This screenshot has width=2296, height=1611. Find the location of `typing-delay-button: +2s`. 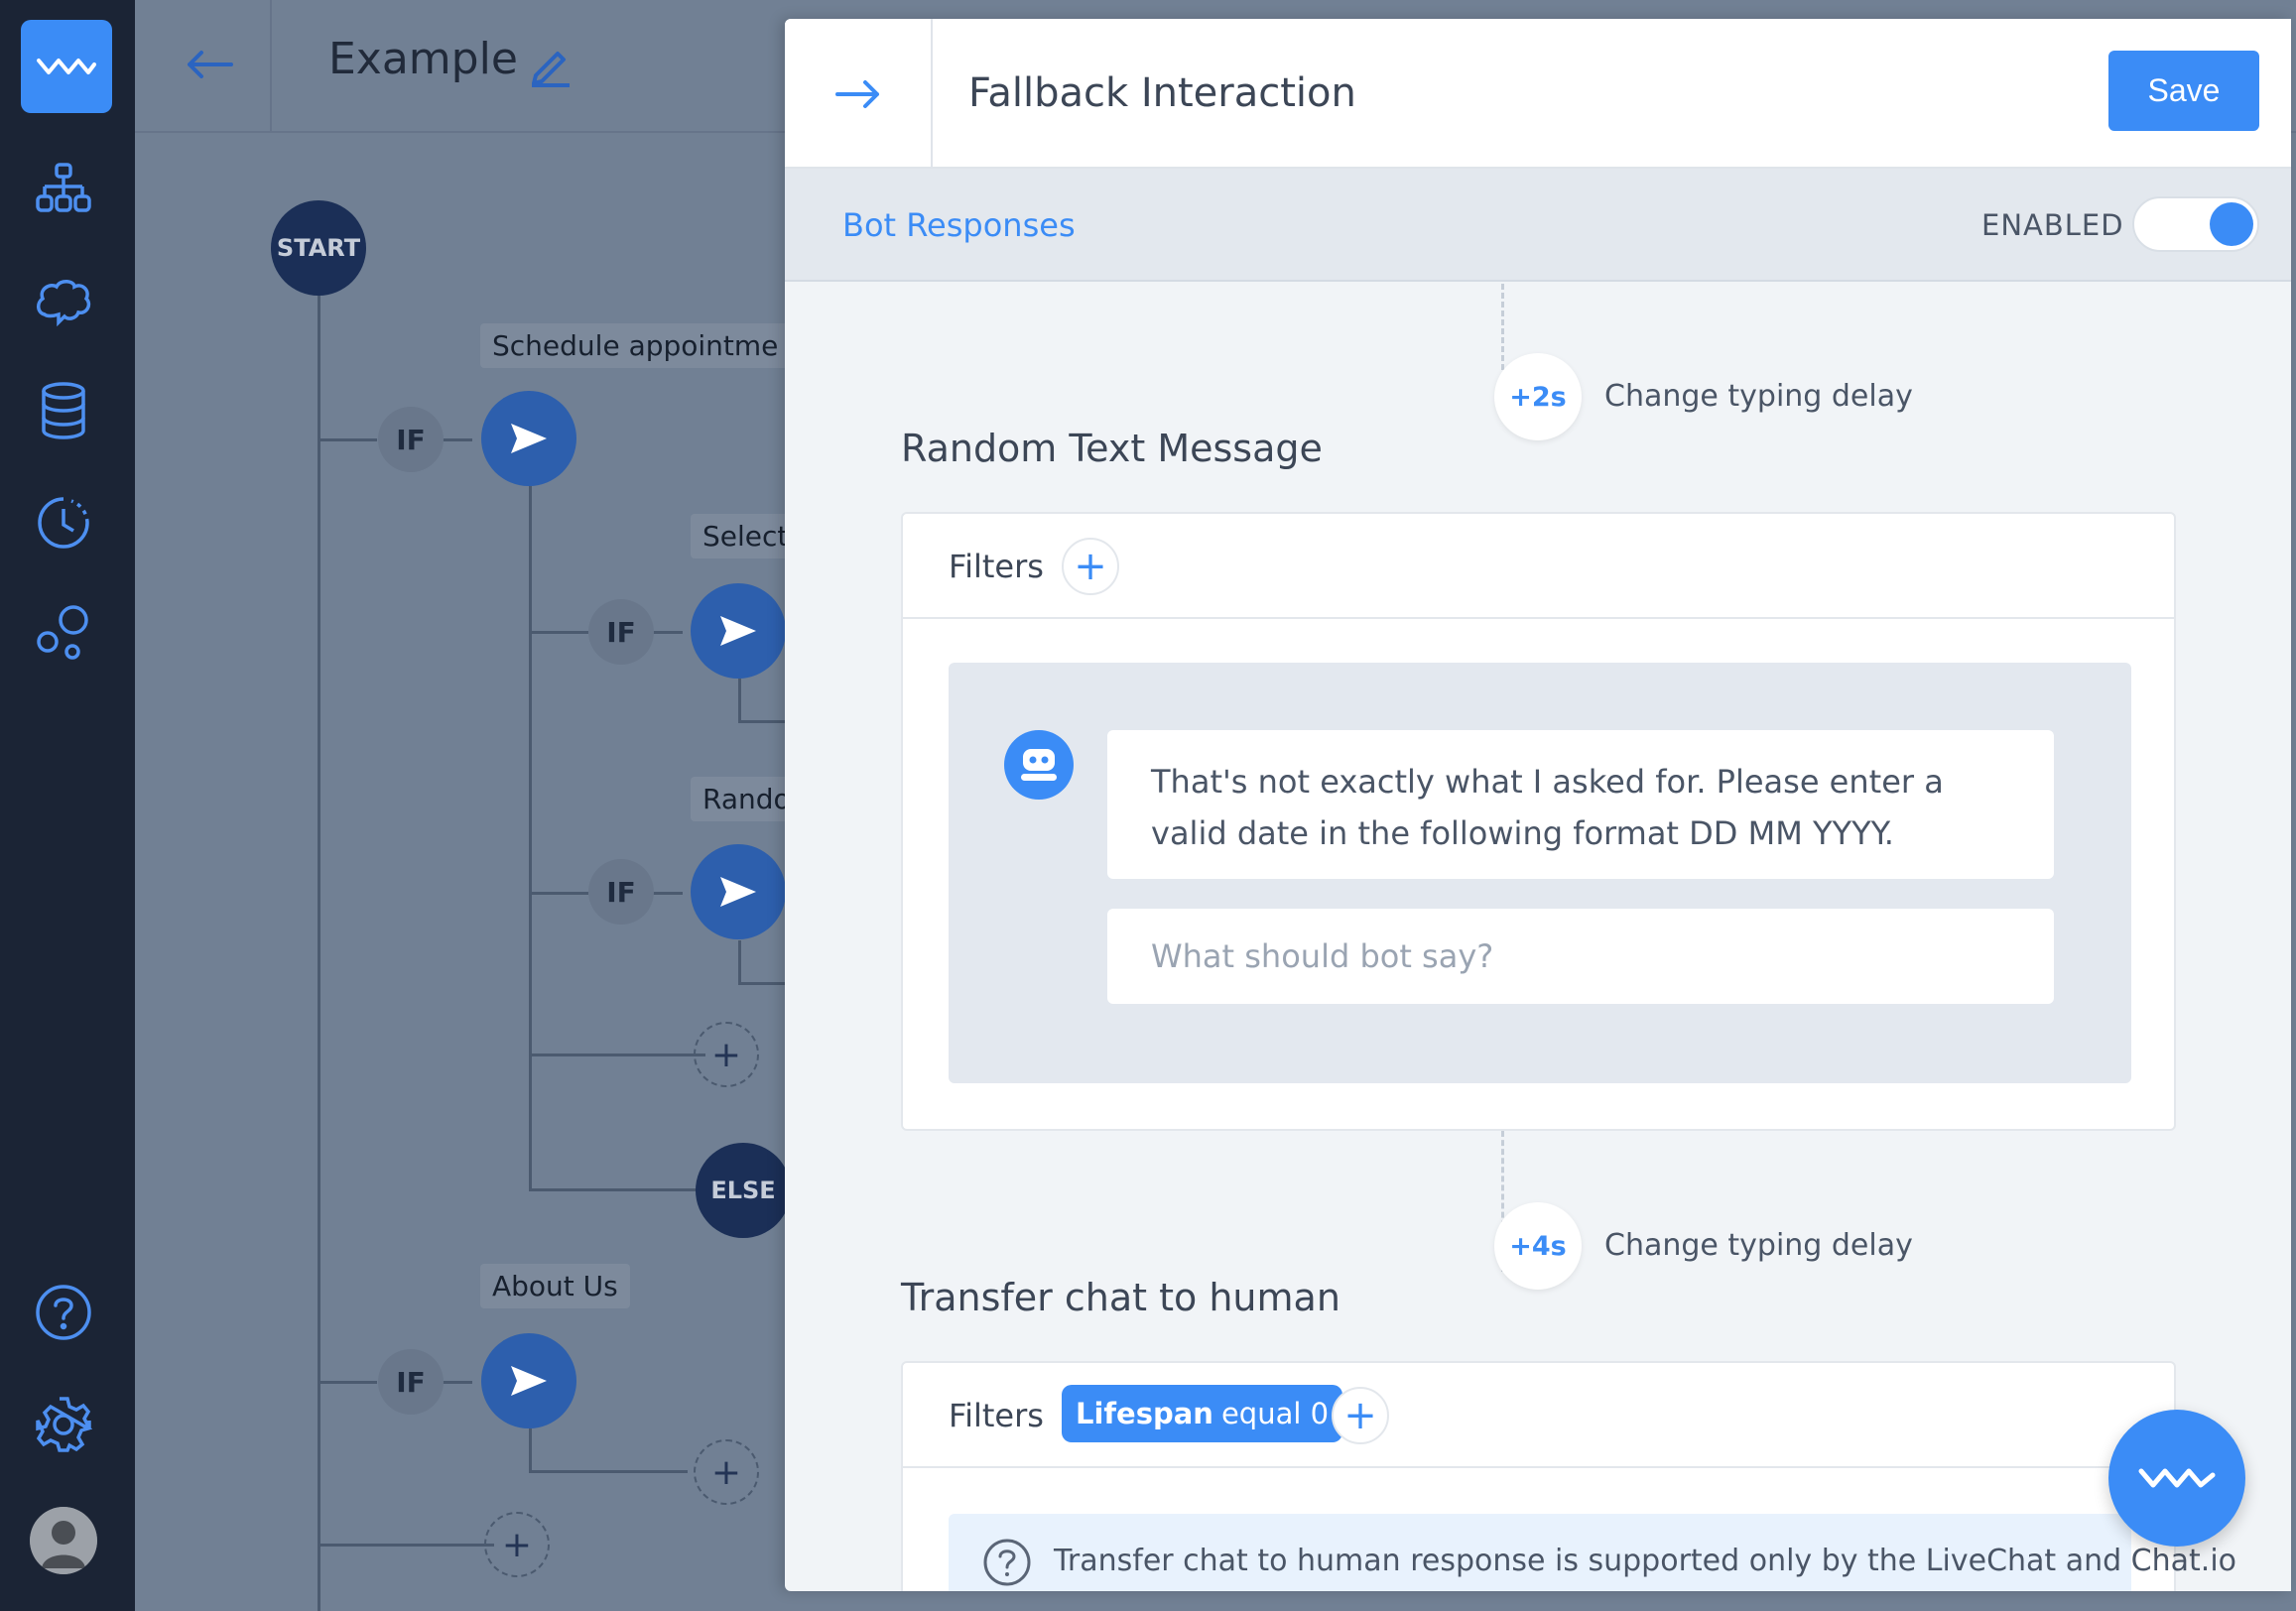

typing-delay-button: +2s is located at coordinates (1538, 396).